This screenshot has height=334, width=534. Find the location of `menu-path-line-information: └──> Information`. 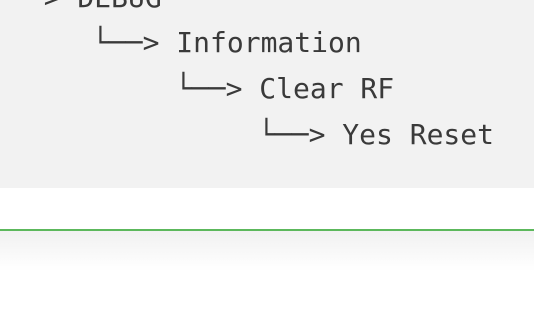

menu-path-line-information: └──> Information is located at coordinates (227, 42).